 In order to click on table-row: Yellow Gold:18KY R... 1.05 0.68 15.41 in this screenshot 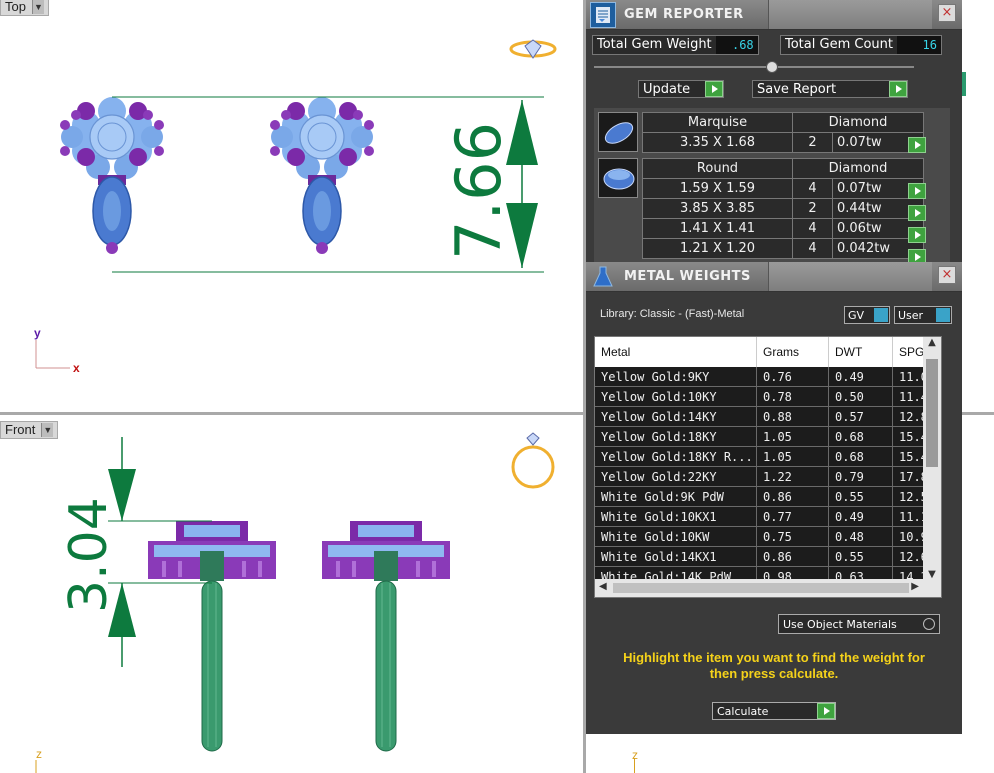, I will do `click(768, 457)`.